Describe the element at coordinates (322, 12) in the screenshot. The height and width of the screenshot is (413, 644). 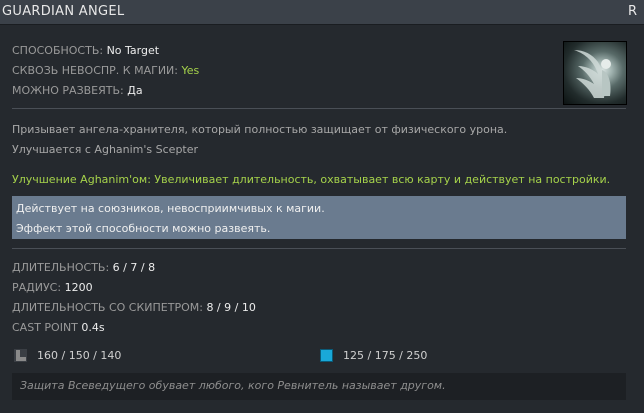
I see `tooltip-header: GUARDIAN ANGEL R` at that location.